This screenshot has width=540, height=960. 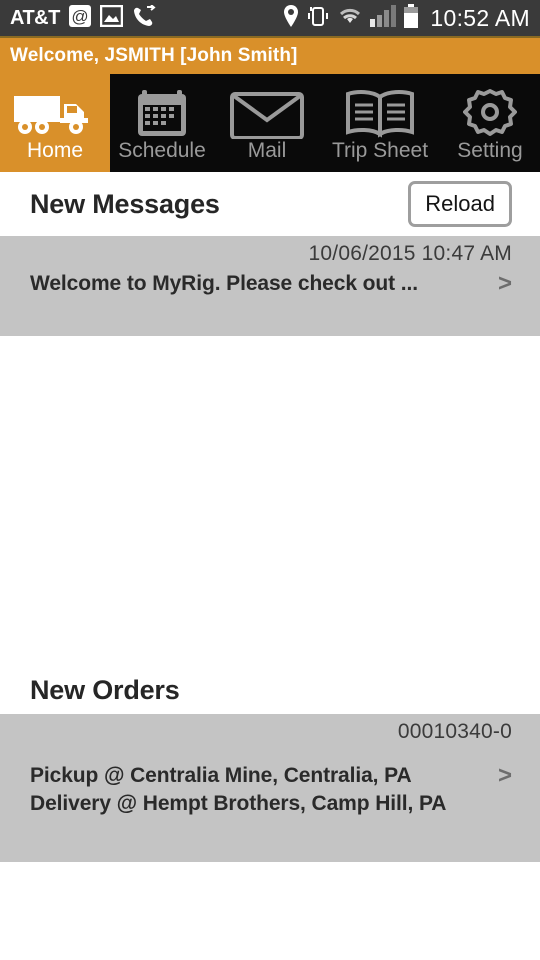 I want to click on vibrate-mode-icon, so click(x=318, y=18).